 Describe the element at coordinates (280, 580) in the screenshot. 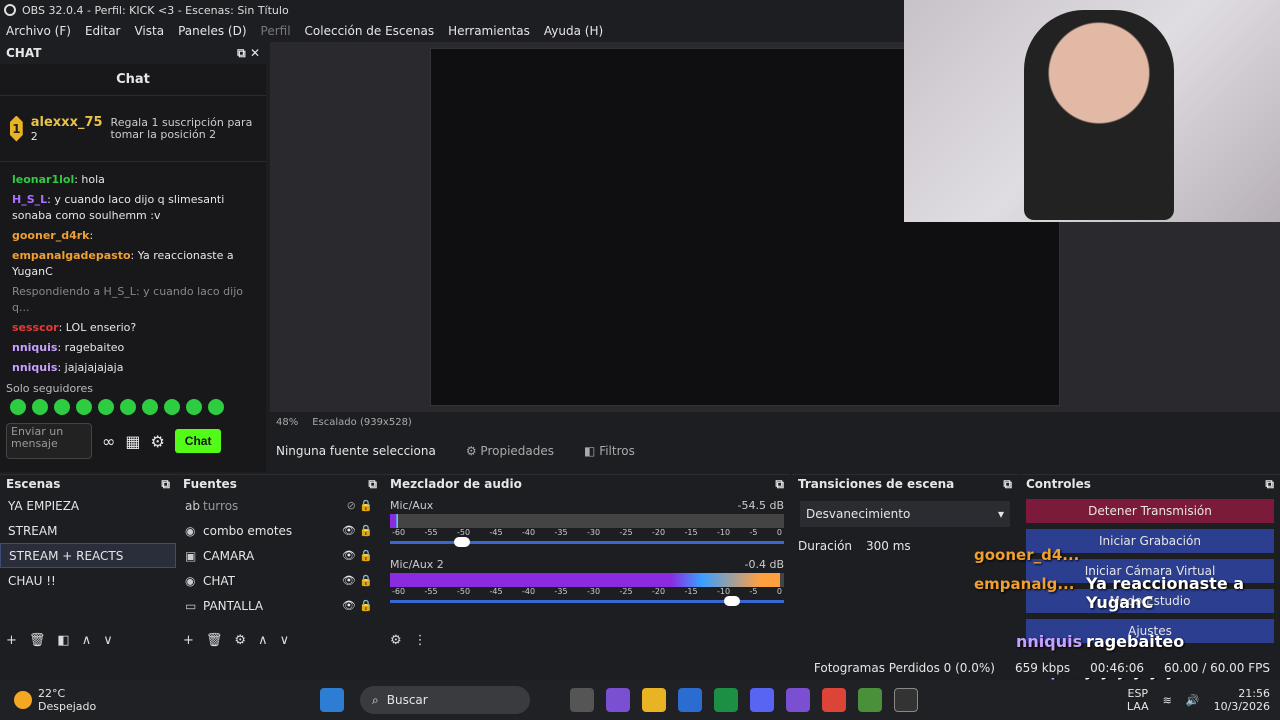

I see `source-item: ◉ CHAT 👁 🔒` at that location.